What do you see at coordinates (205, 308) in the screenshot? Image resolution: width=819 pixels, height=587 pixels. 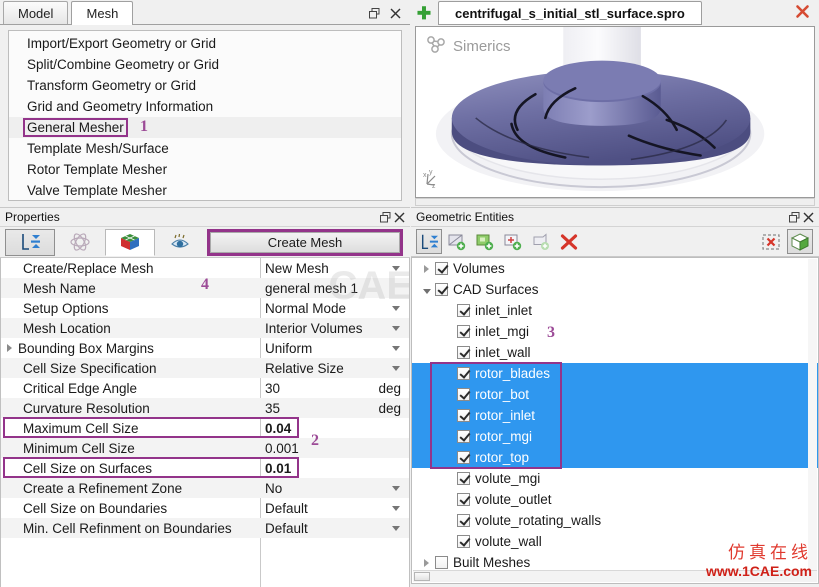 I see `property-row: Setup Options Normal Mode` at bounding box center [205, 308].